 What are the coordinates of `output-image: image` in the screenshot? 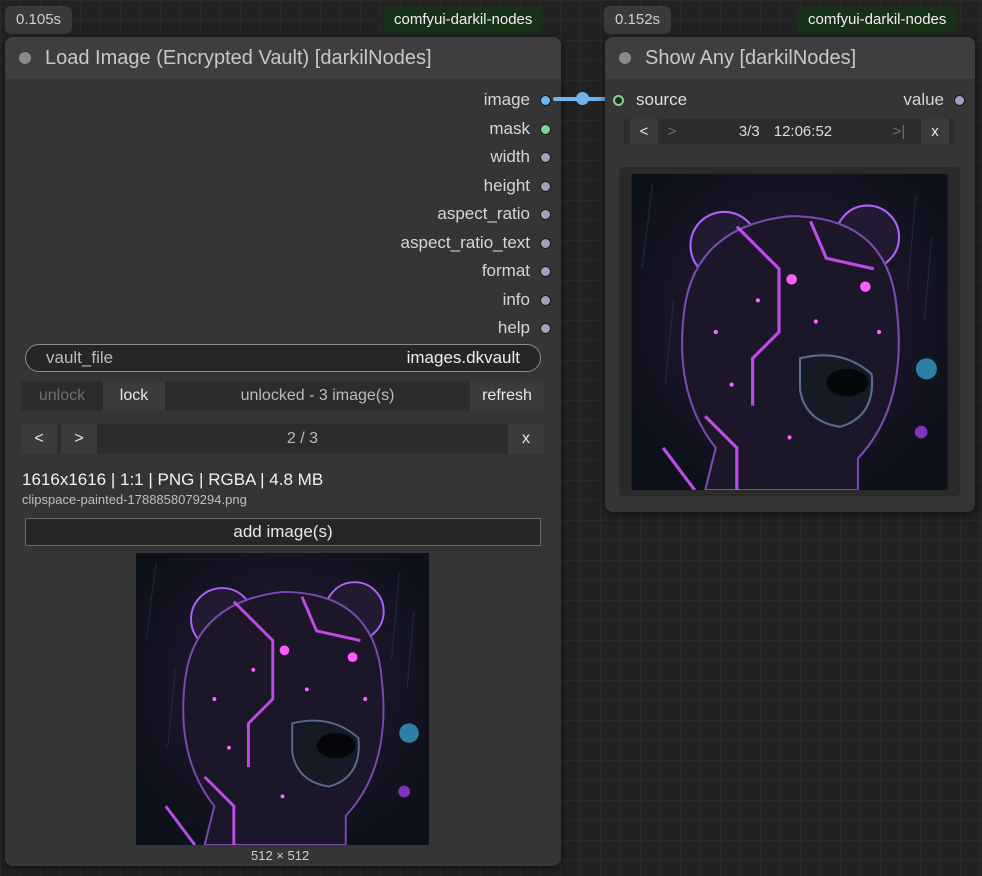 It's located at (517, 100).